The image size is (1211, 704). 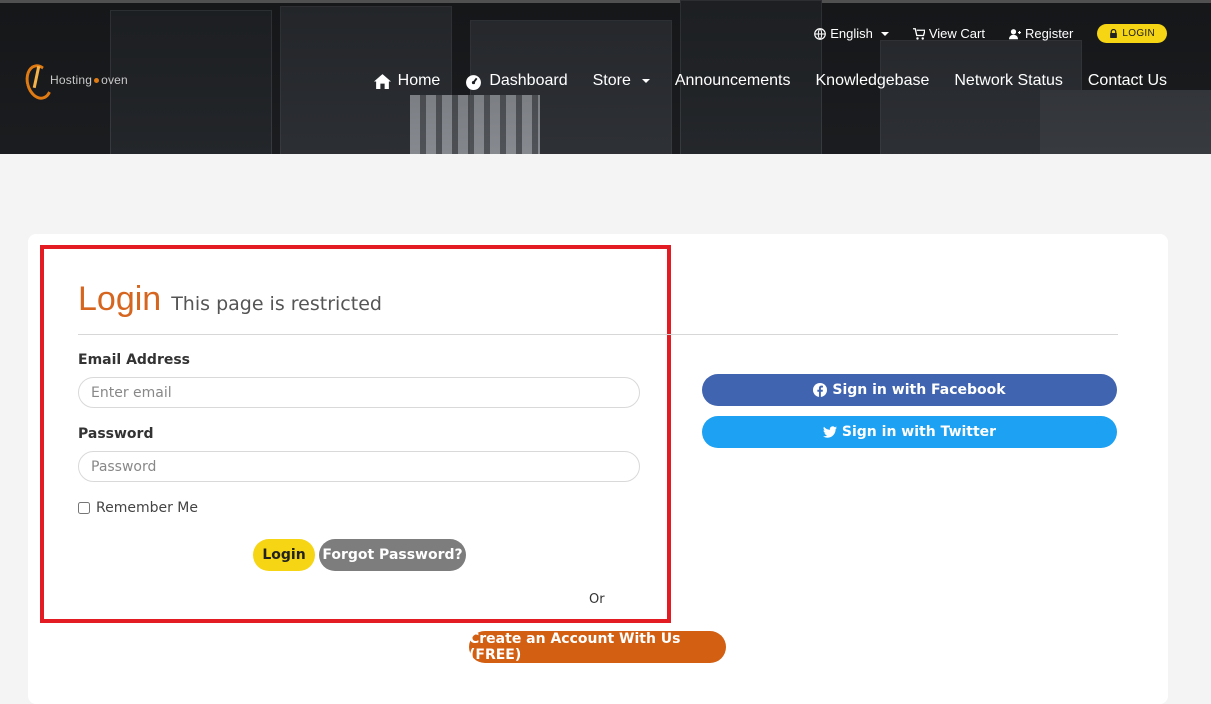 I want to click on header-topbar: English View Cart Register LOGIN, so click(x=990, y=33).